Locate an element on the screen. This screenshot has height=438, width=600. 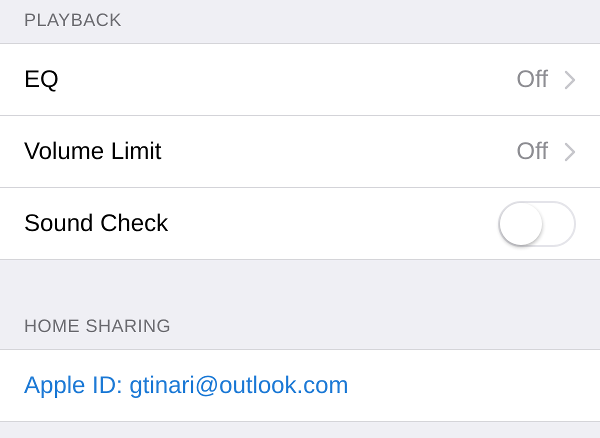
row-label: Volume Limit is located at coordinates (93, 152).